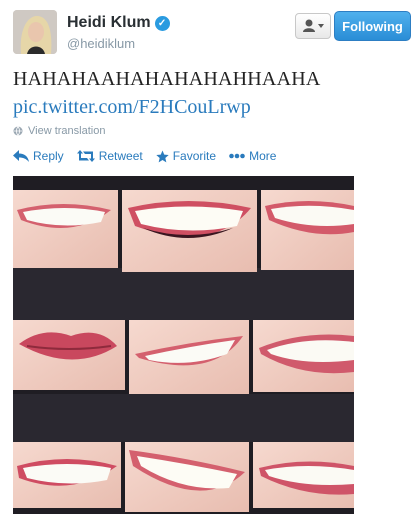 This screenshot has width=419, height=528. Describe the element at coordinates (263, 156) in the screenshot. I see `more-label: More` at that location.